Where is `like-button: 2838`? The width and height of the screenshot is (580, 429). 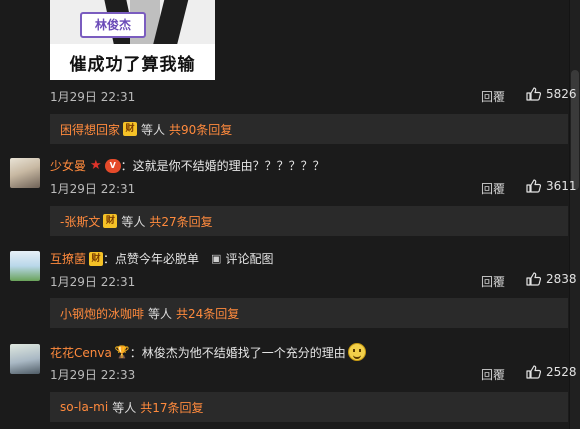 like-button: 2838 is located at coordinates (551, 279).